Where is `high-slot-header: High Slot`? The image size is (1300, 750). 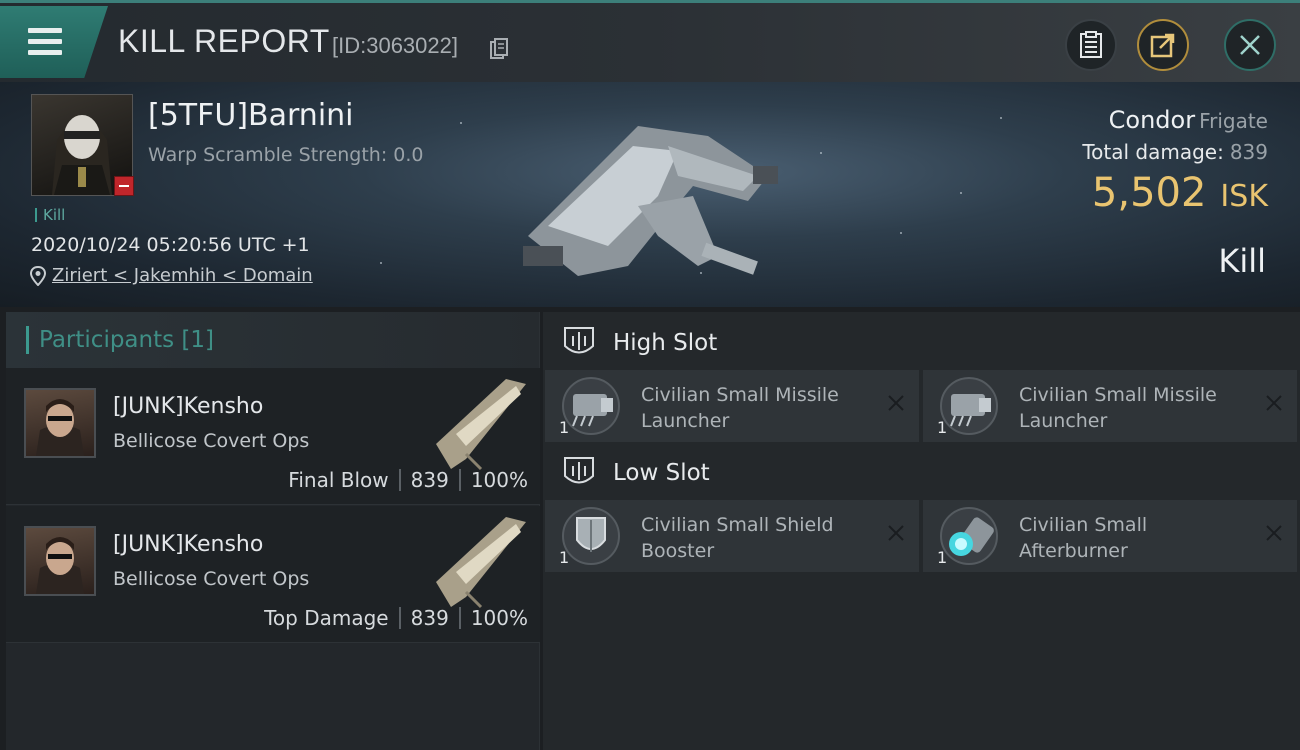
high-slot-header: High Slot is located at coordinates (921, 343).